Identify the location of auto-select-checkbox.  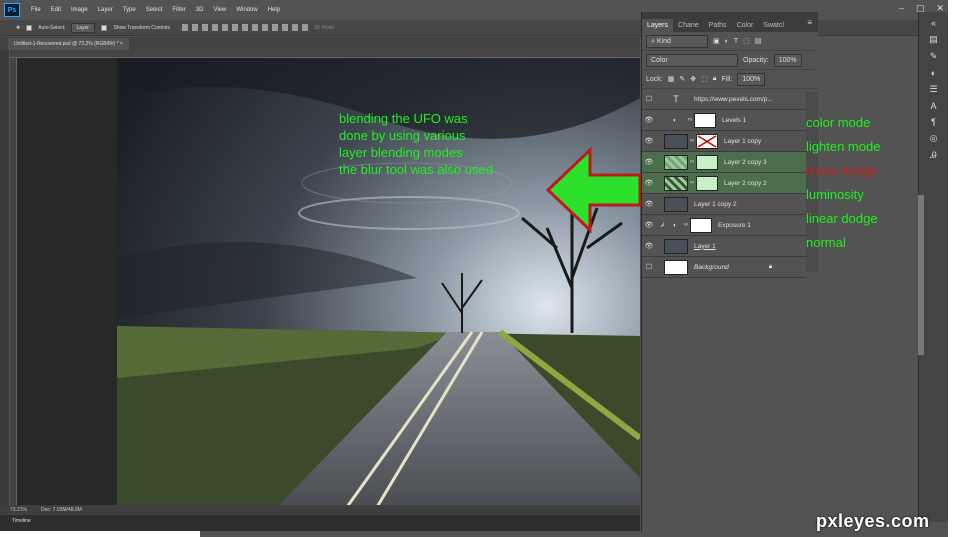
(29, 27).